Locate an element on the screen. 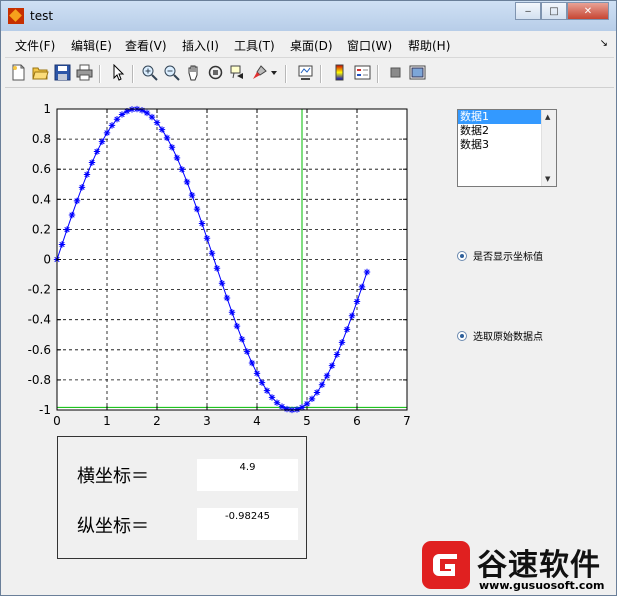 Image resolution: width=617 pixels, height=596 pixels. zoom-in-icon is located at coordinates (149, 72).